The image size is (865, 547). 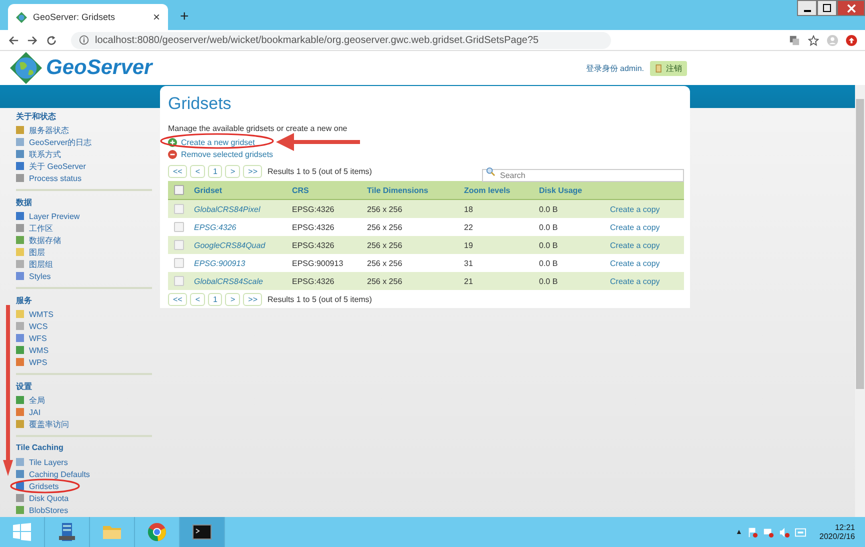 What do you see at coordinates (469, 263) in the screenshot?
I see `table-cell-text: 31` at bounding box center [469, 263].